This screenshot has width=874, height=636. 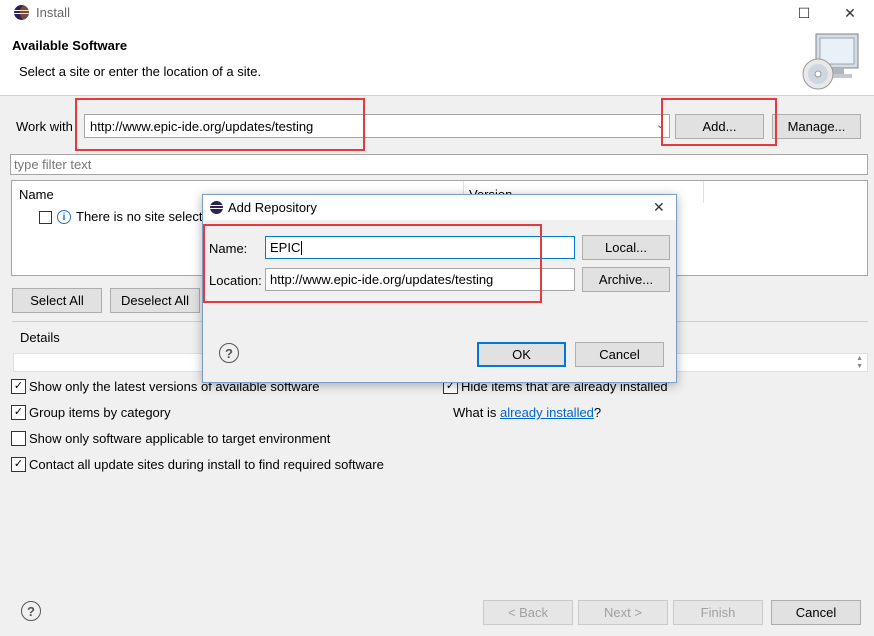 I want to click on info-icon: i, so click(x=64, y=217).